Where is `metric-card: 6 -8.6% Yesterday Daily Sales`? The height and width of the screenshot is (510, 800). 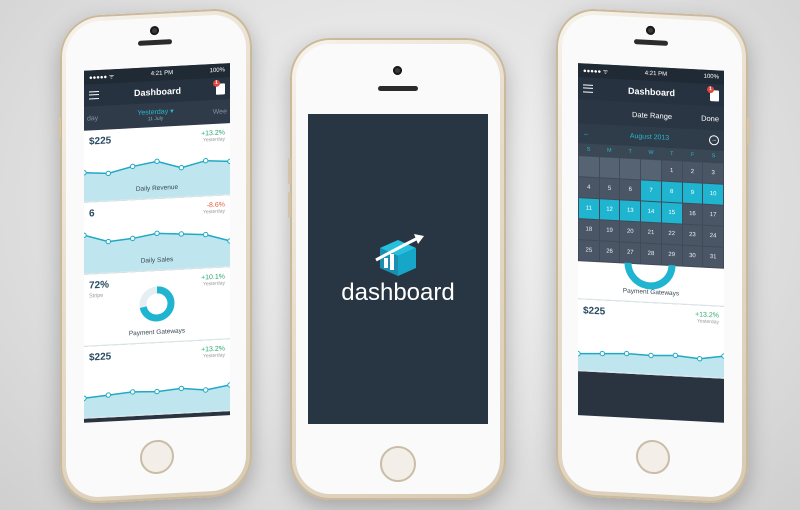
metric-card: 6 -8.6% Yesterday Daily Sales is located at coordinates (157, 235).